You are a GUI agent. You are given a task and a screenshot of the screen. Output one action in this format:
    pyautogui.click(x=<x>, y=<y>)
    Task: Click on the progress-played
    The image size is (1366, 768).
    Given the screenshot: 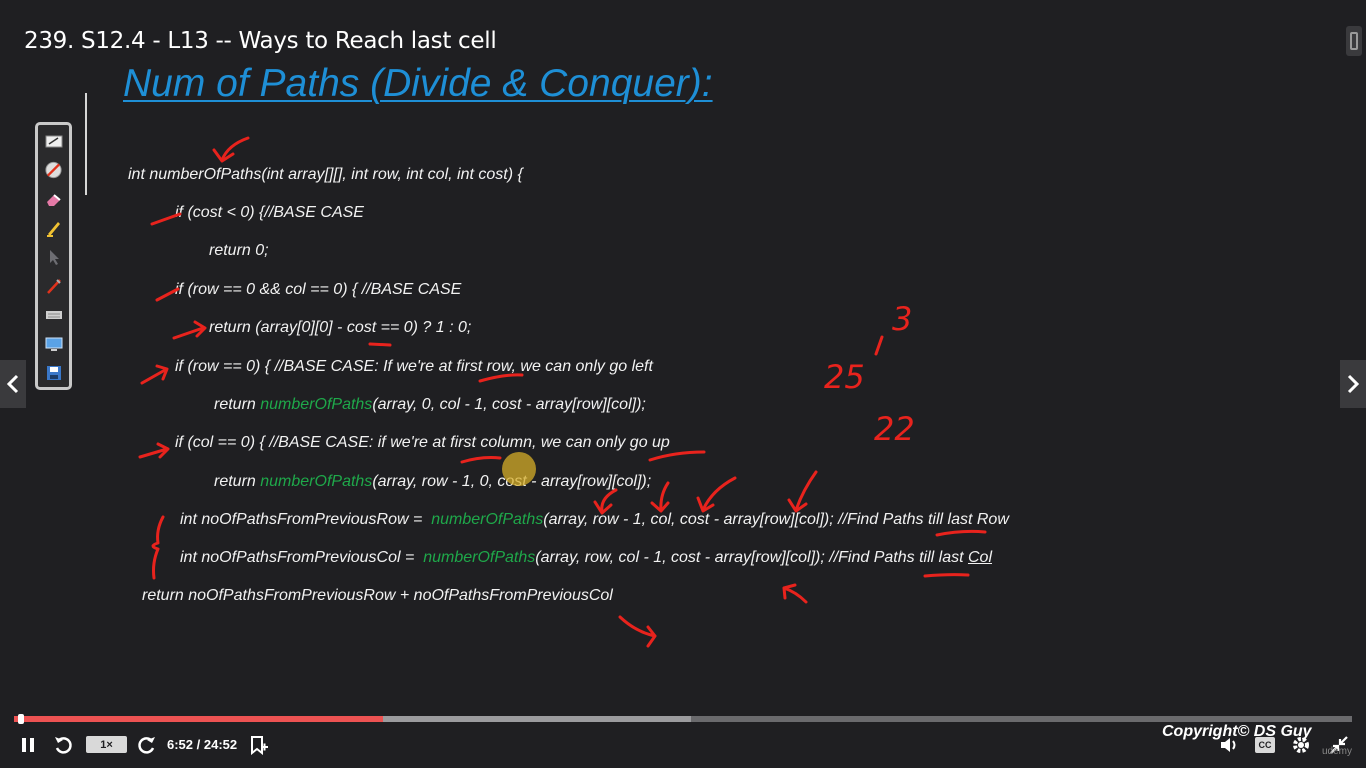 What is the action you would take?
    pyautogui.click(x=199, y=719)
    